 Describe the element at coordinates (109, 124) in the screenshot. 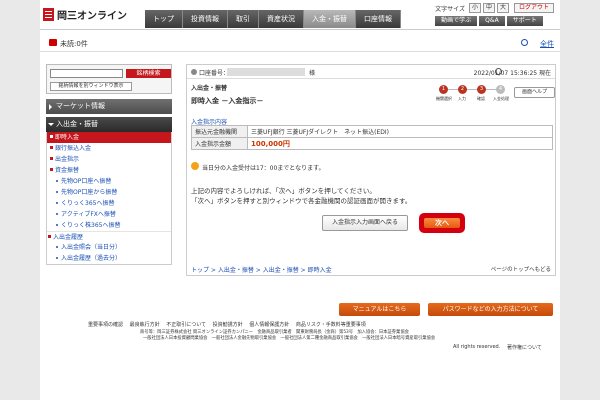

I see `deposit-section-header: 入出金・振替` at that location.